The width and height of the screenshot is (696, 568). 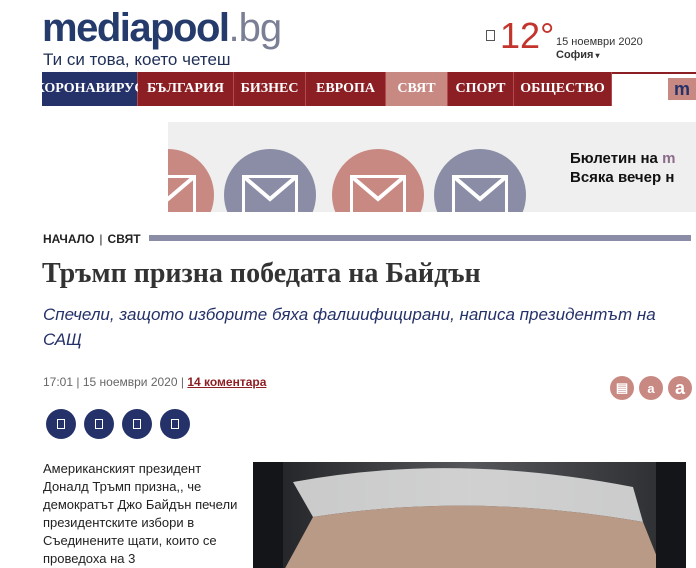 What do you see at coordinates (68, 239) in the screenshot?
I see `breadcrumb-home: НАЧАЛО` at bounding box center [68, 239].